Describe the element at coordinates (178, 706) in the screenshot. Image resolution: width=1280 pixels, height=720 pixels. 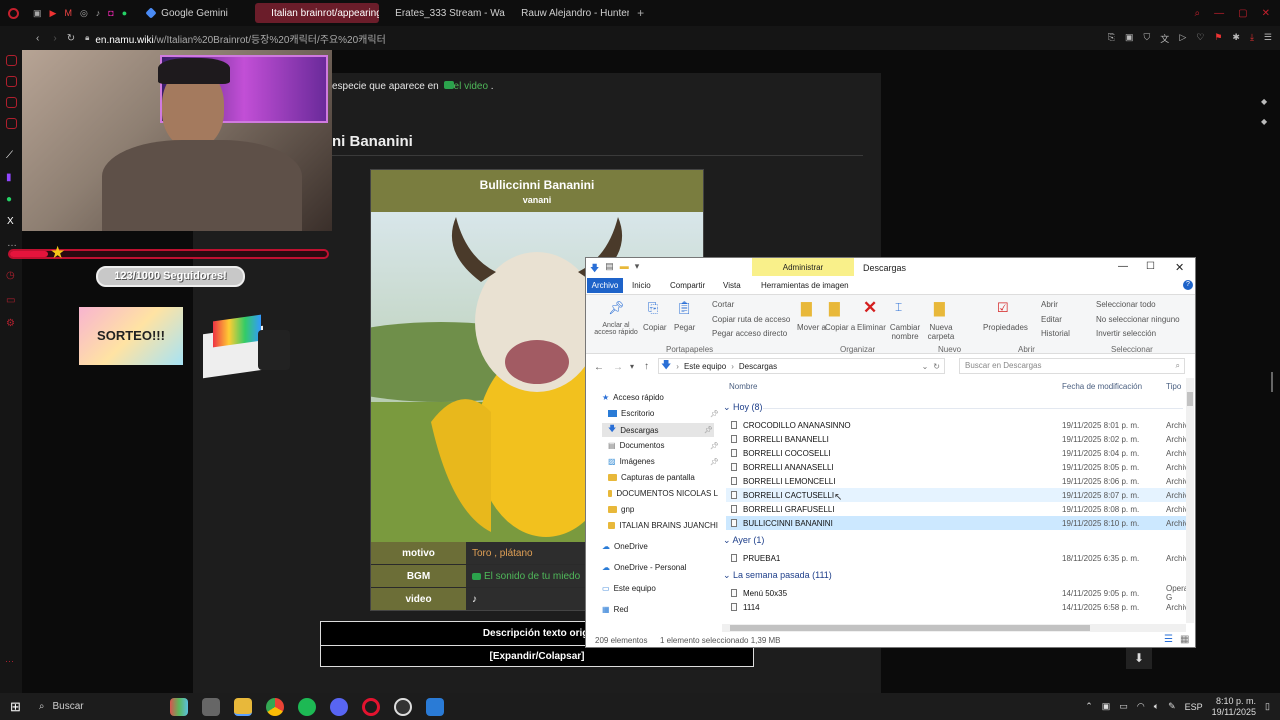
I see `books-icon` at that location.